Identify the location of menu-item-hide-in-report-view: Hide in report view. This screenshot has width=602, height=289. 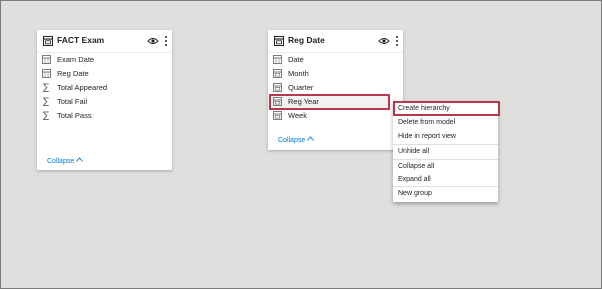
(445, 136).